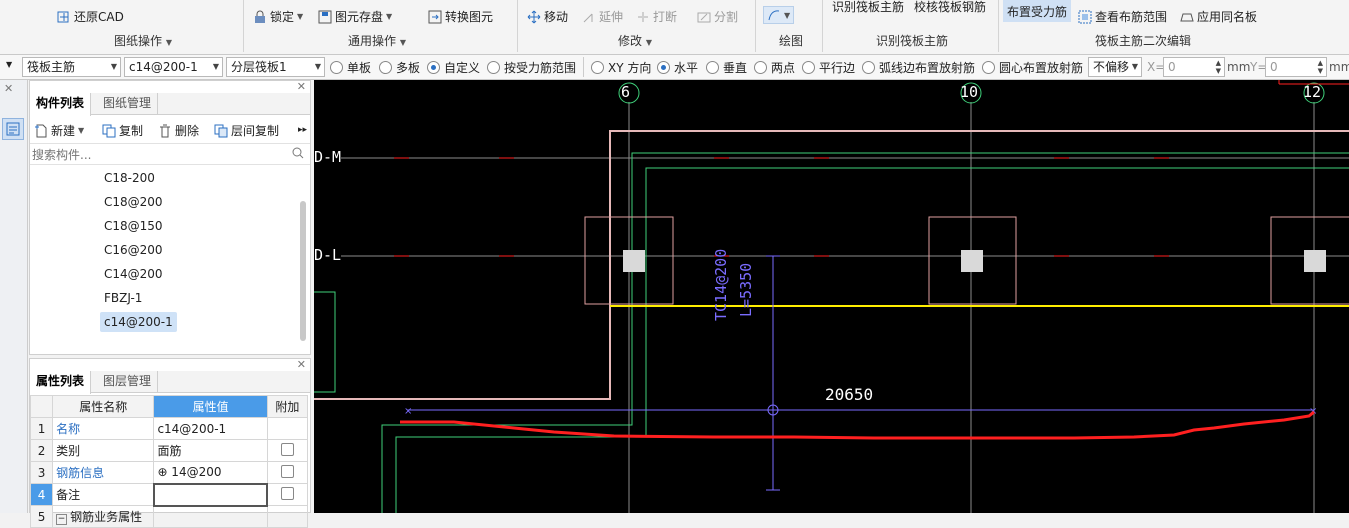 The image size is (1349, 528). I want to click on prop-value, so click(210, 516).